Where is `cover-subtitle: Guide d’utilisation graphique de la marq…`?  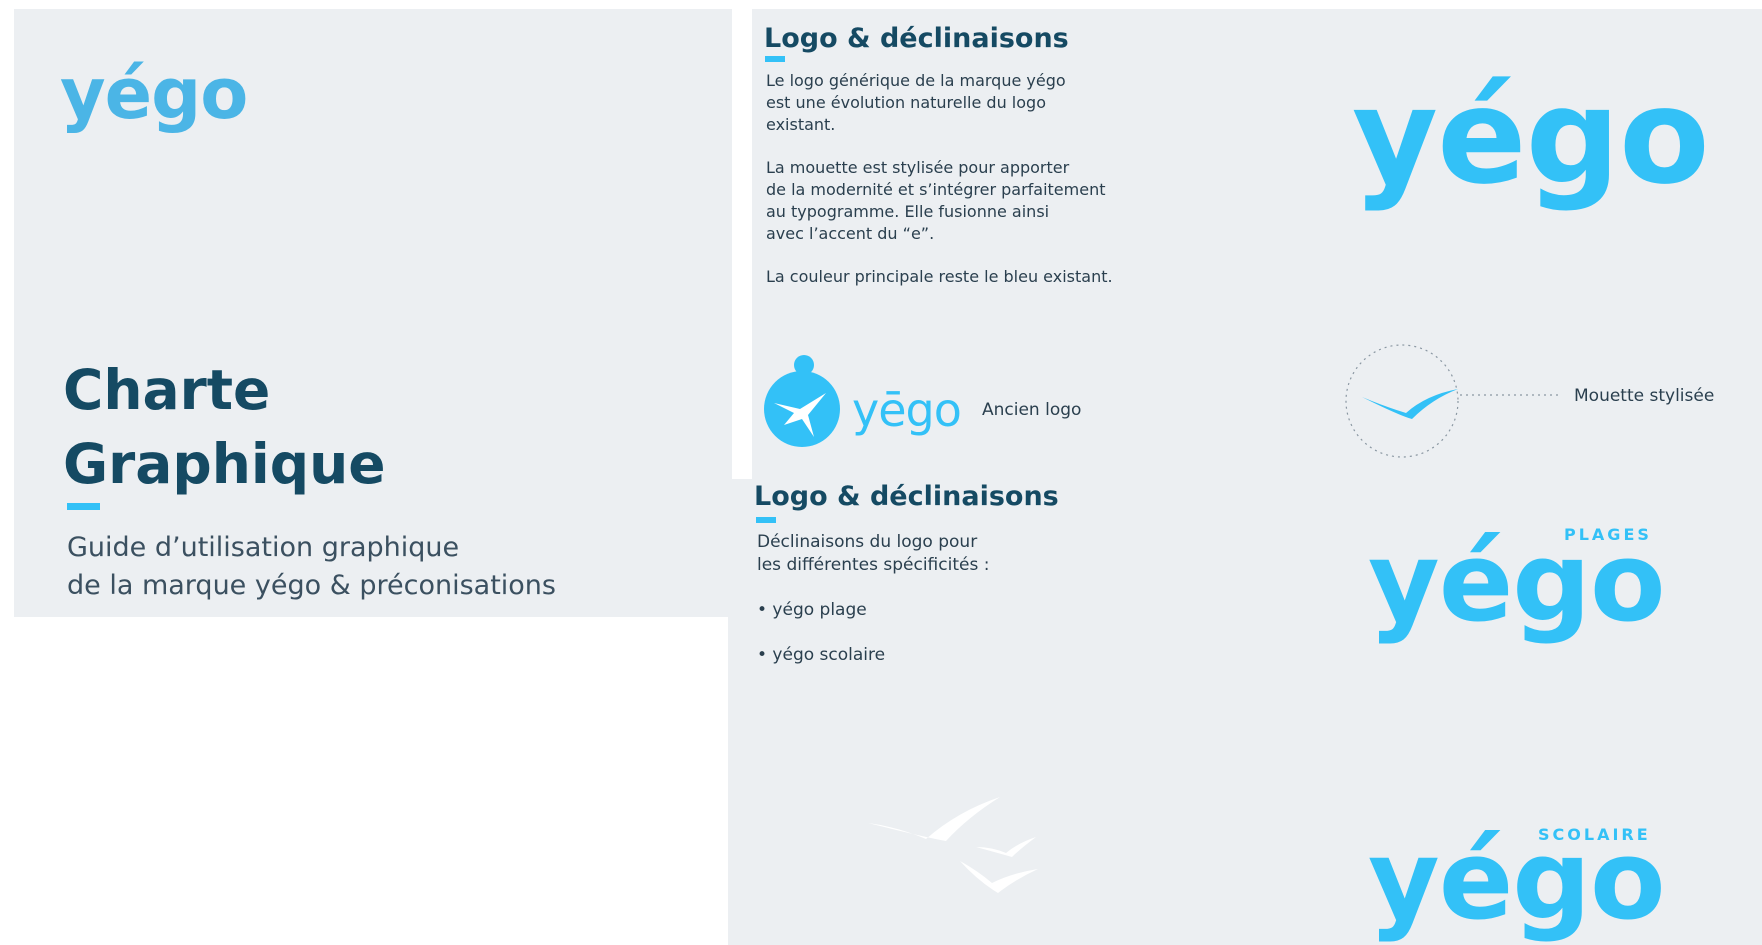
cover-subtitle: Guide d’utilisation graphique de la marq… is located at coordinates (311, 567).